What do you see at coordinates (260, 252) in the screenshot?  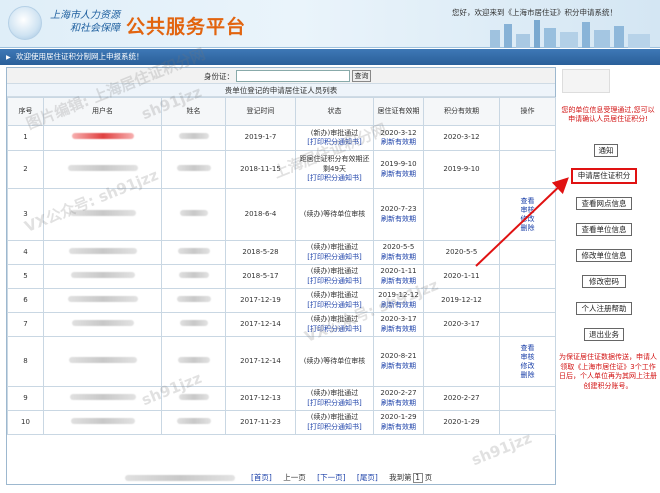 I see `row-reg-time: 2018-5-28` at bounding box center [260, 252].